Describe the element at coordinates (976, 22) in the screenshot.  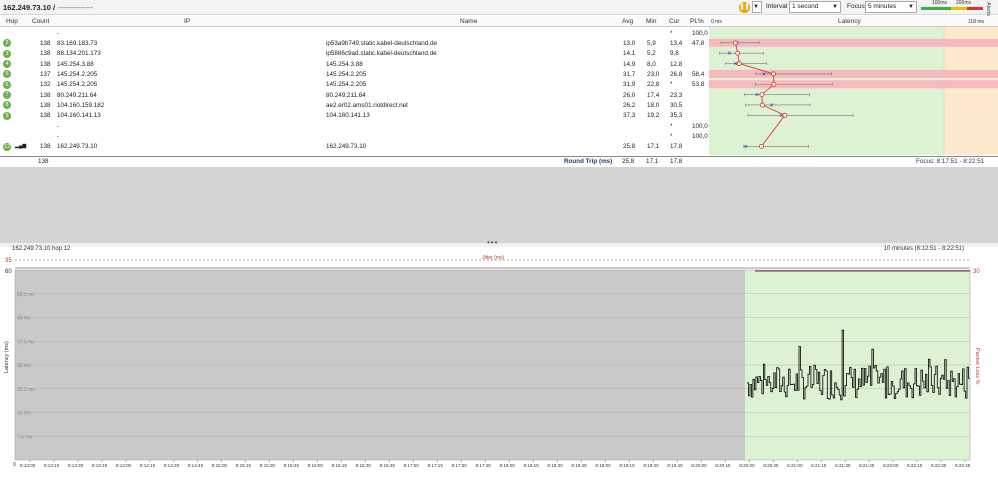
I see `latency-max-label: 118 ms` at that location.